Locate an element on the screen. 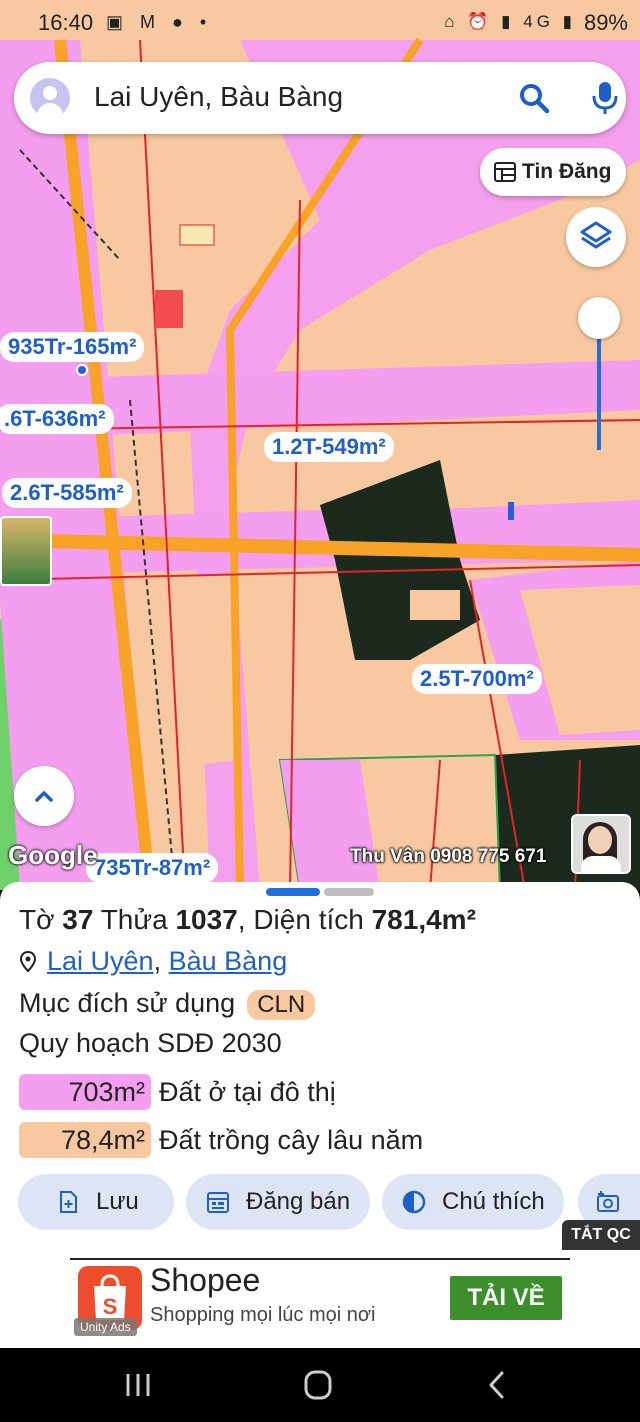 The image size is (640, 1422). land-use-area-swatch: 78,4m² is located at coordinates (85, 1140).